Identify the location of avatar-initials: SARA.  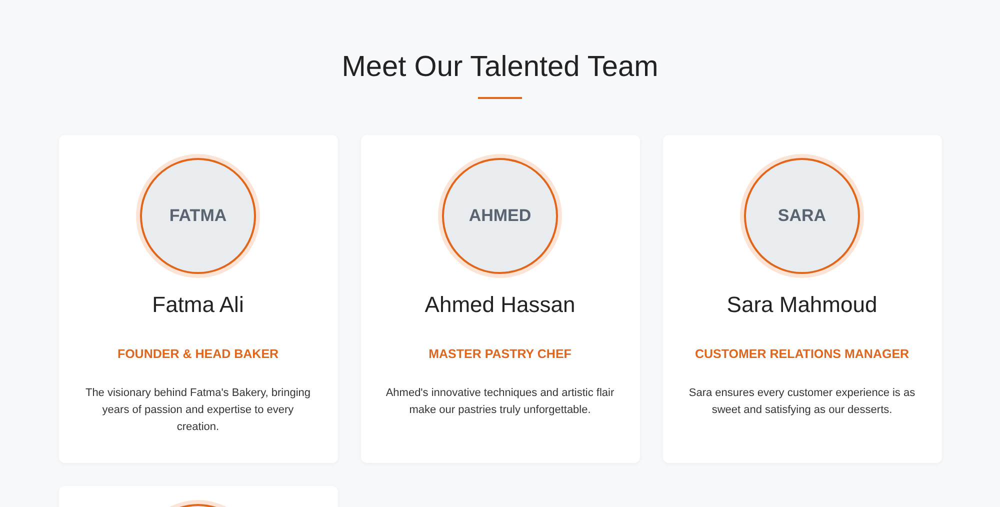
(802, 216).